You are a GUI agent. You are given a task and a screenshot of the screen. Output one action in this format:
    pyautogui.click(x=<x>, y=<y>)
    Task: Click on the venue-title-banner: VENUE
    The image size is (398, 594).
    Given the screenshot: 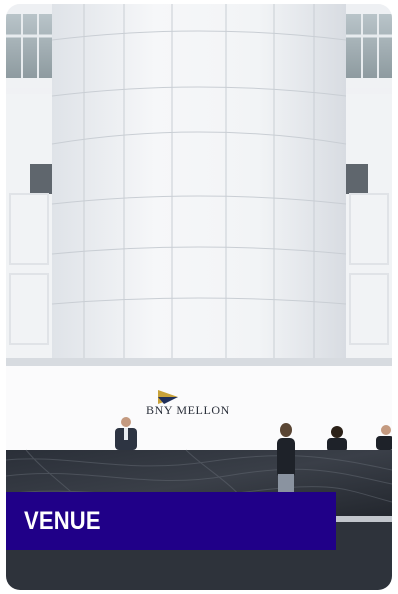 What is the action you would take?
    pyautogui.click(x=171, y=521)
    